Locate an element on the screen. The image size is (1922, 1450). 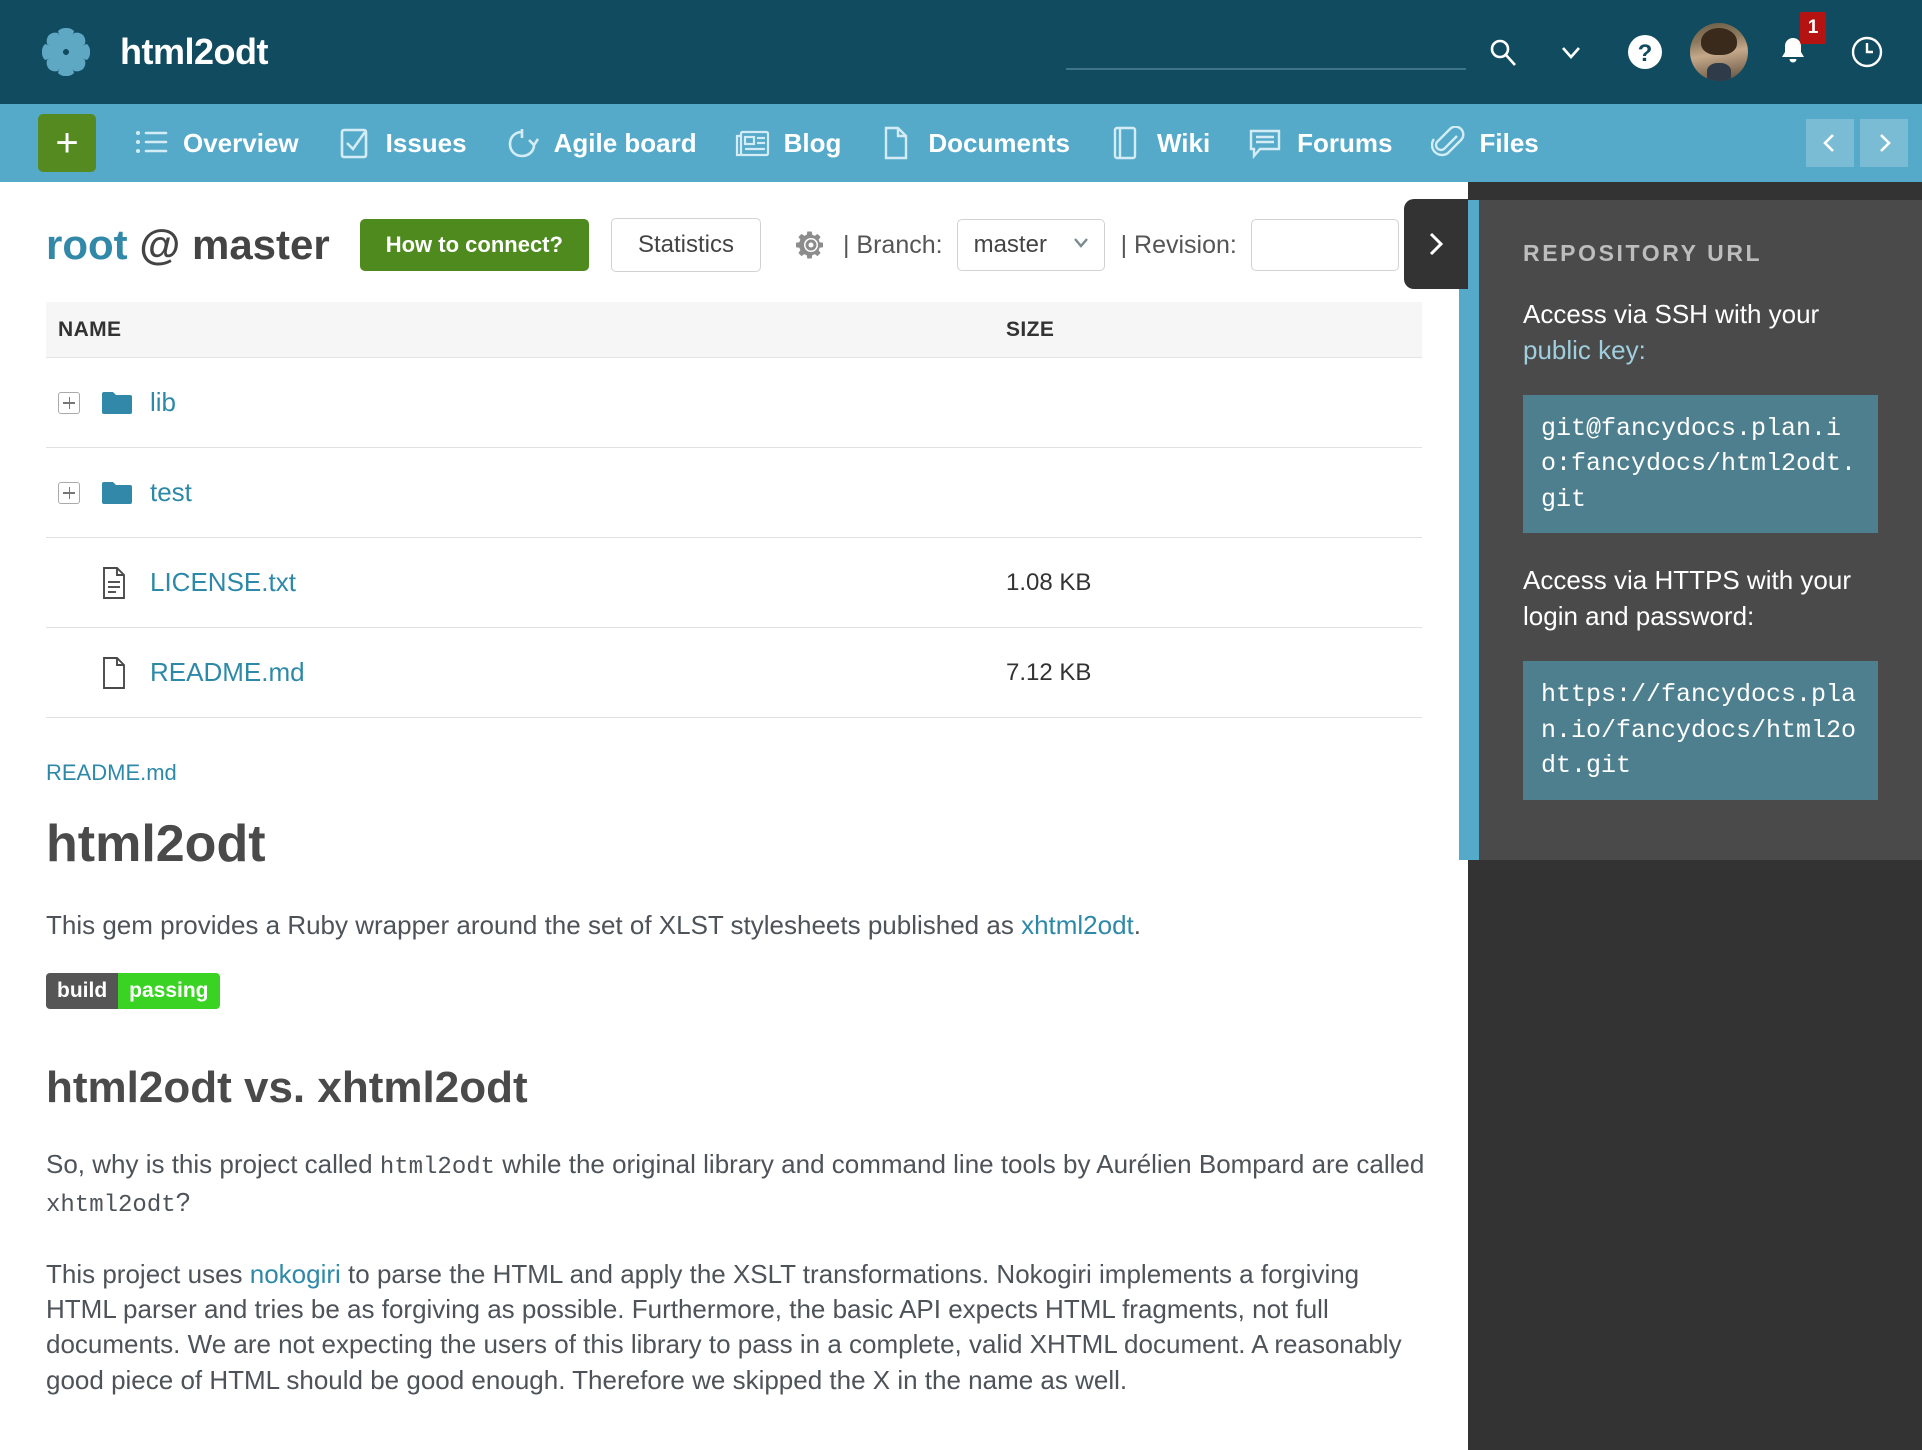
file-link: LICENSE.txt is located at coordinates (223, 582).